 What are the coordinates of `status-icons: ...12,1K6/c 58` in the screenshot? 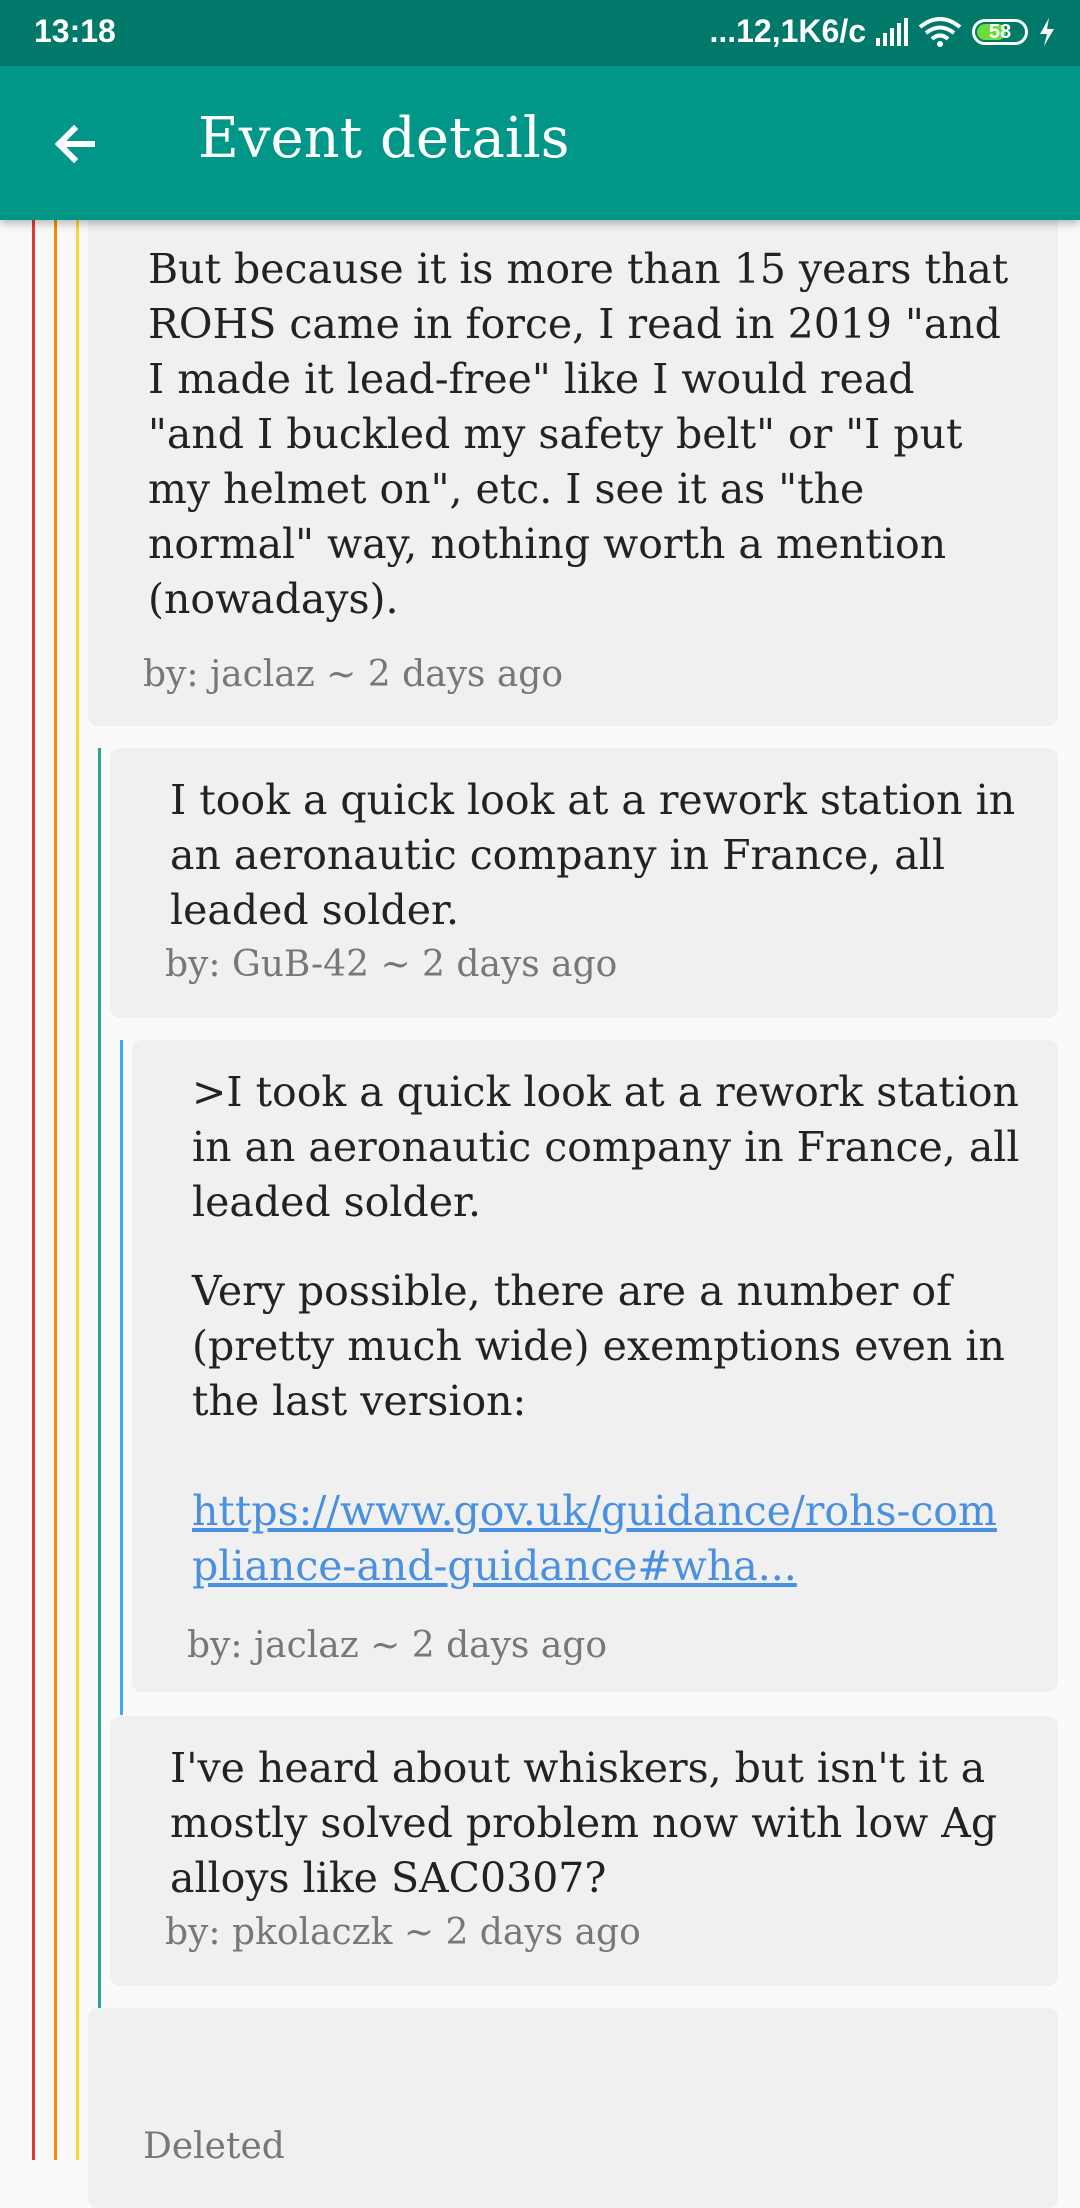 It's located at (882, 31).